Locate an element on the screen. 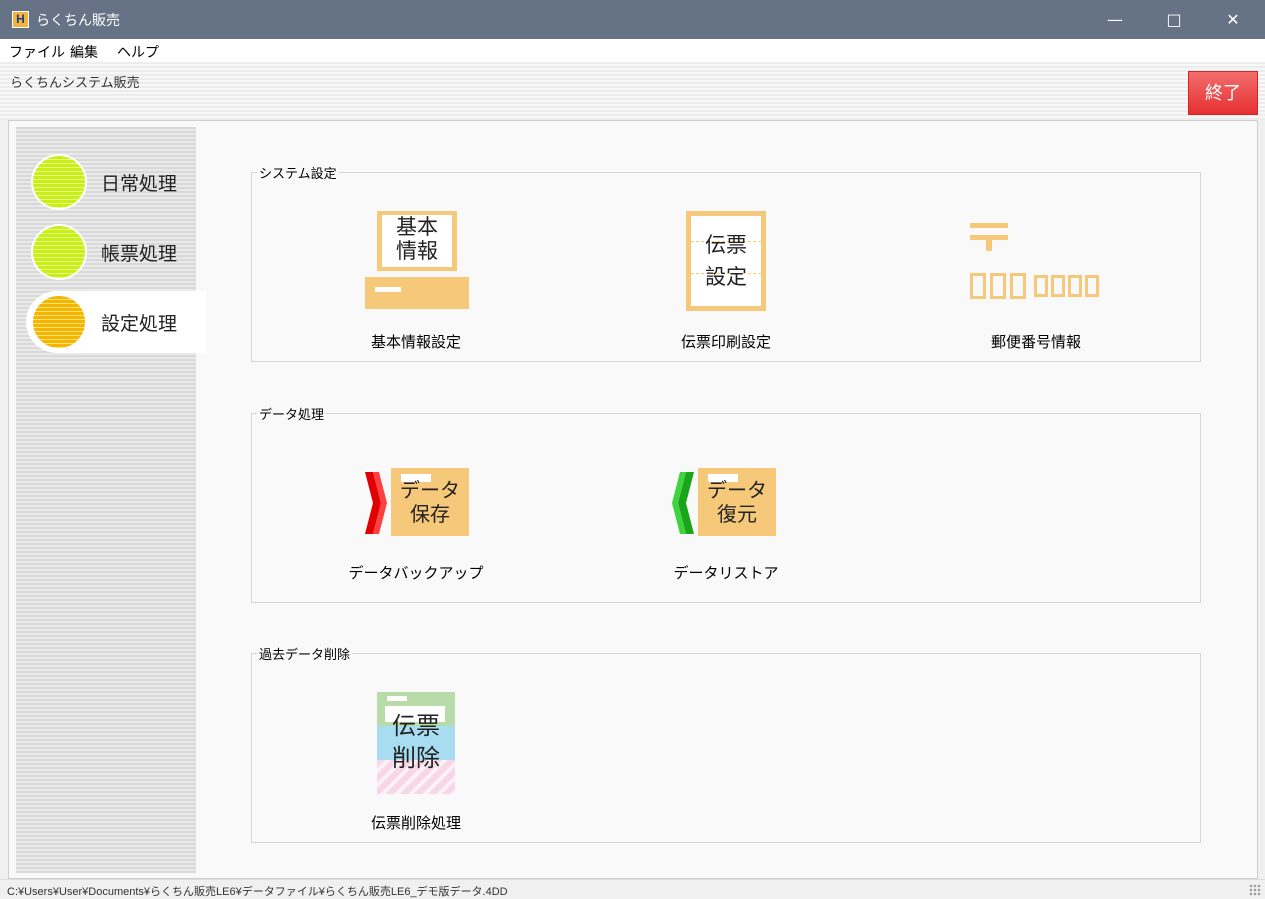 The height and width of the screenshot is (899, 1265). data-backup-icon: データ 保存 is located at coordinates (418, 503).